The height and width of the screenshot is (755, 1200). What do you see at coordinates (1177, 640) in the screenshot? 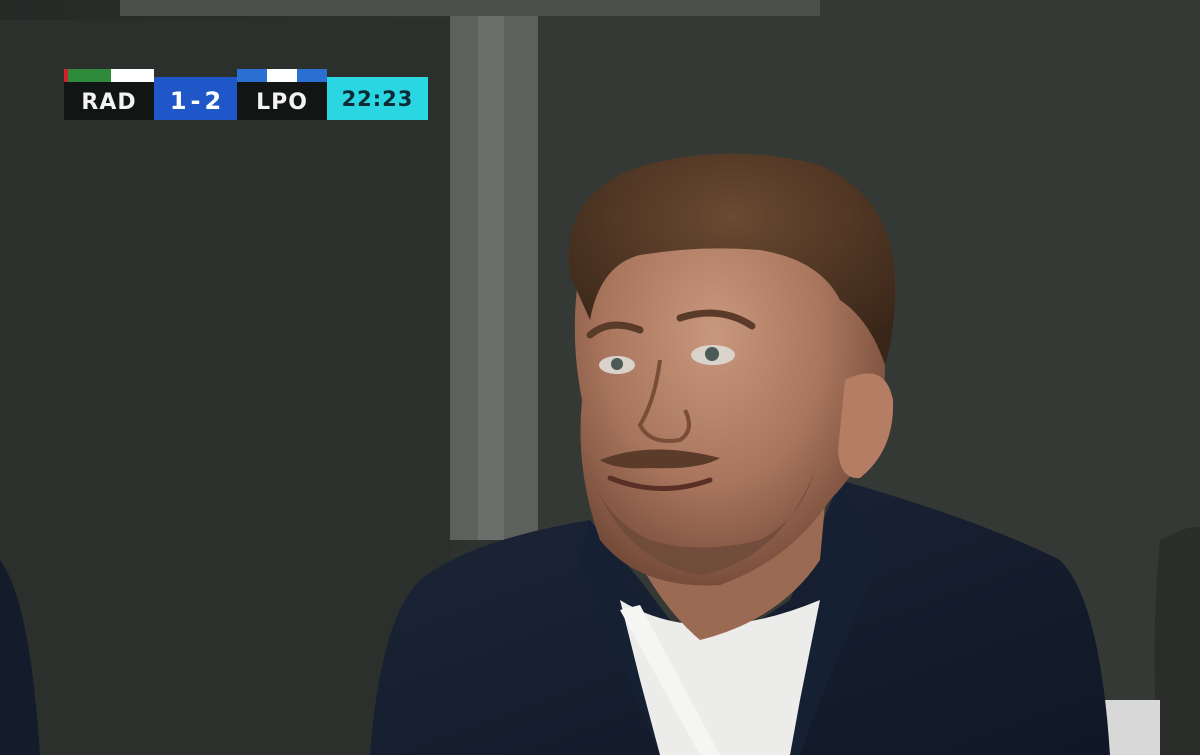
I see `right-neighbor-silhouette` at bounding box center [1177, 640].